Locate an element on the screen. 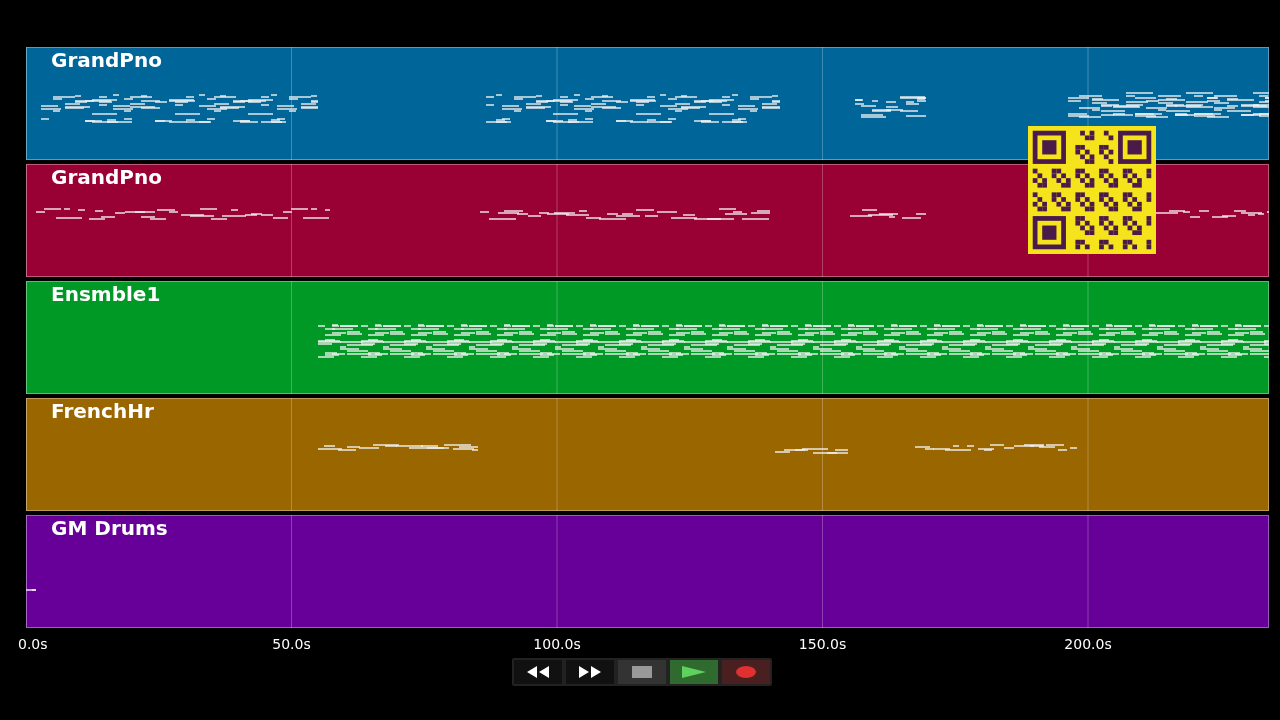 The image size is (1280, 720). track-name: FrenchHr is located at coordinates (102, 411).